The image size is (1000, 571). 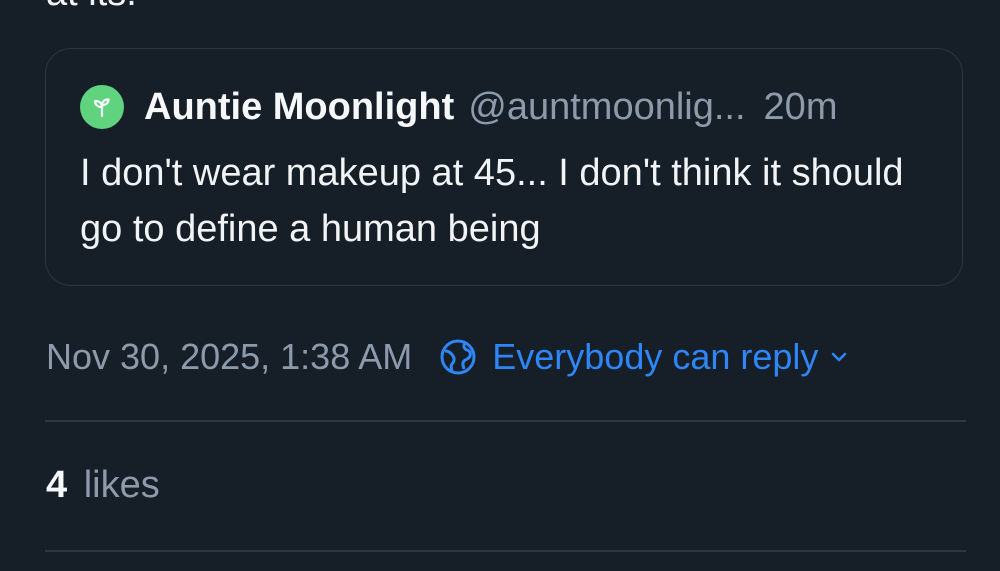 I want to click on likes-button: 4 likes, so click(x=103, y=485).